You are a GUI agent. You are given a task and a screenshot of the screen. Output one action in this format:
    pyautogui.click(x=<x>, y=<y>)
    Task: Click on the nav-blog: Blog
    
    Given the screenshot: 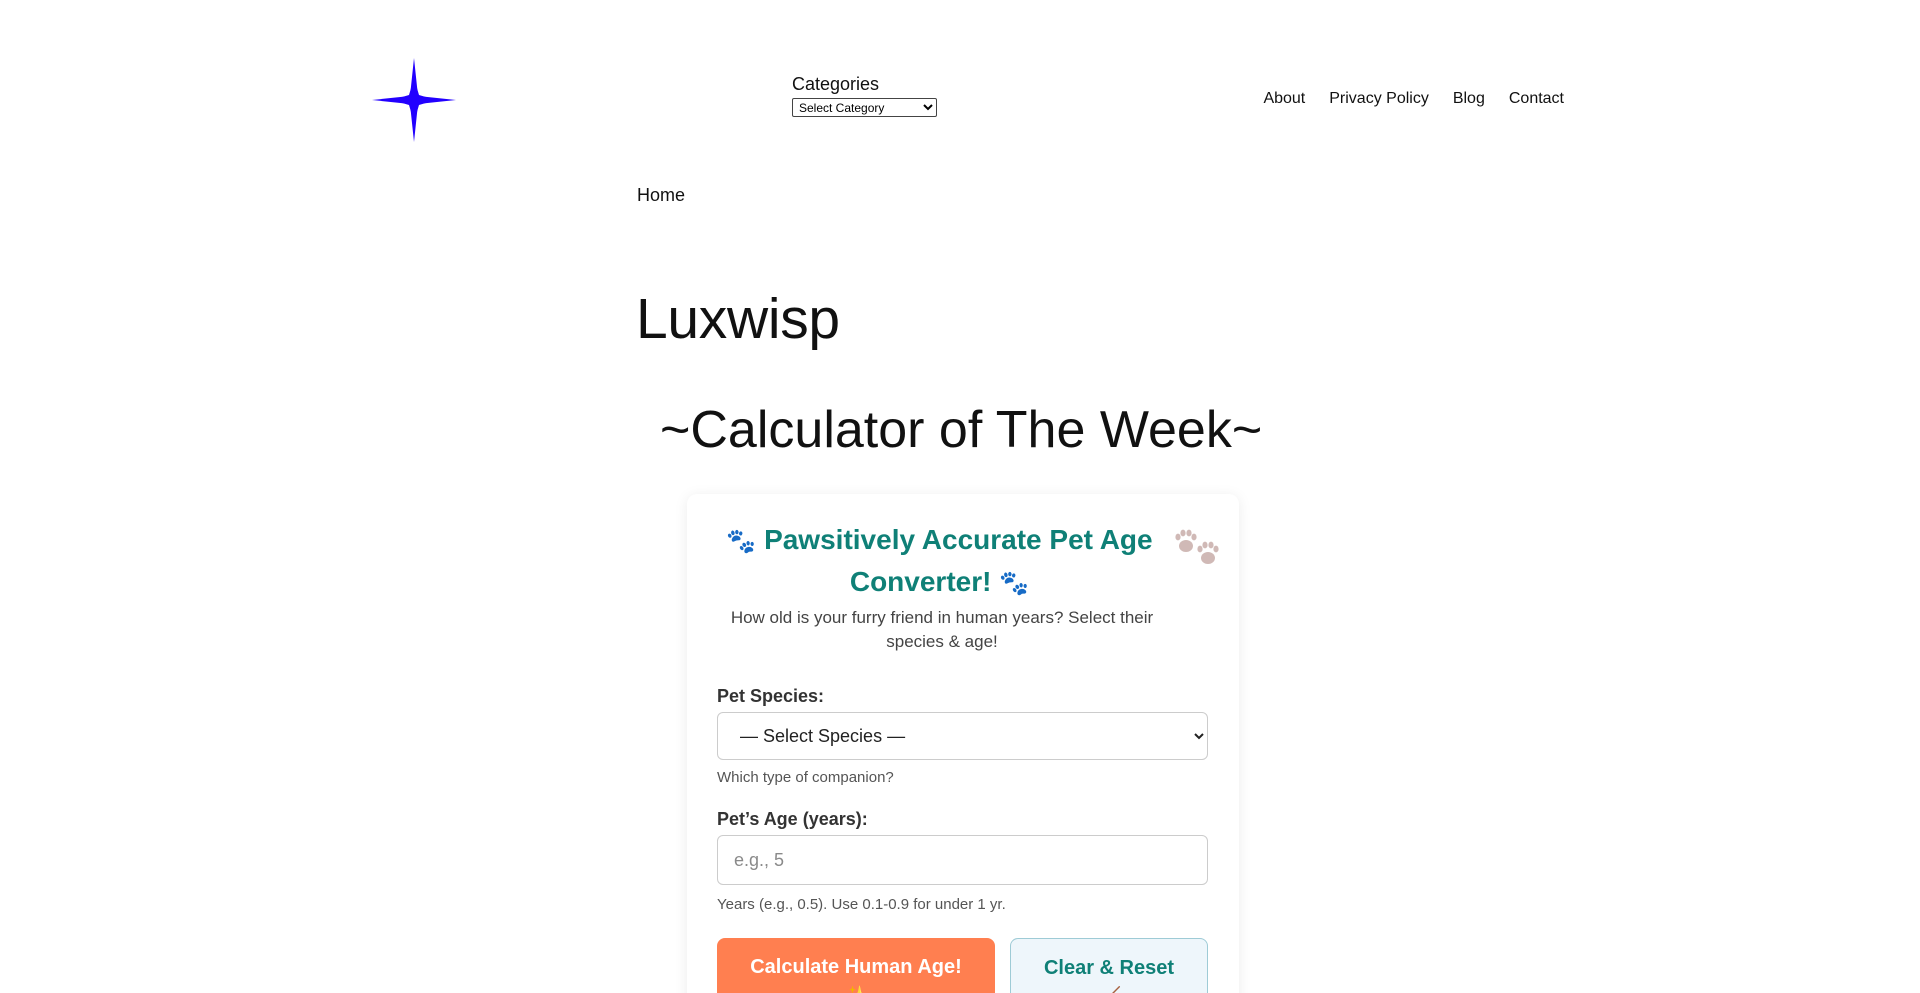 What is the action you would take?
    pyautogui.click(x=1469, y=99)
    